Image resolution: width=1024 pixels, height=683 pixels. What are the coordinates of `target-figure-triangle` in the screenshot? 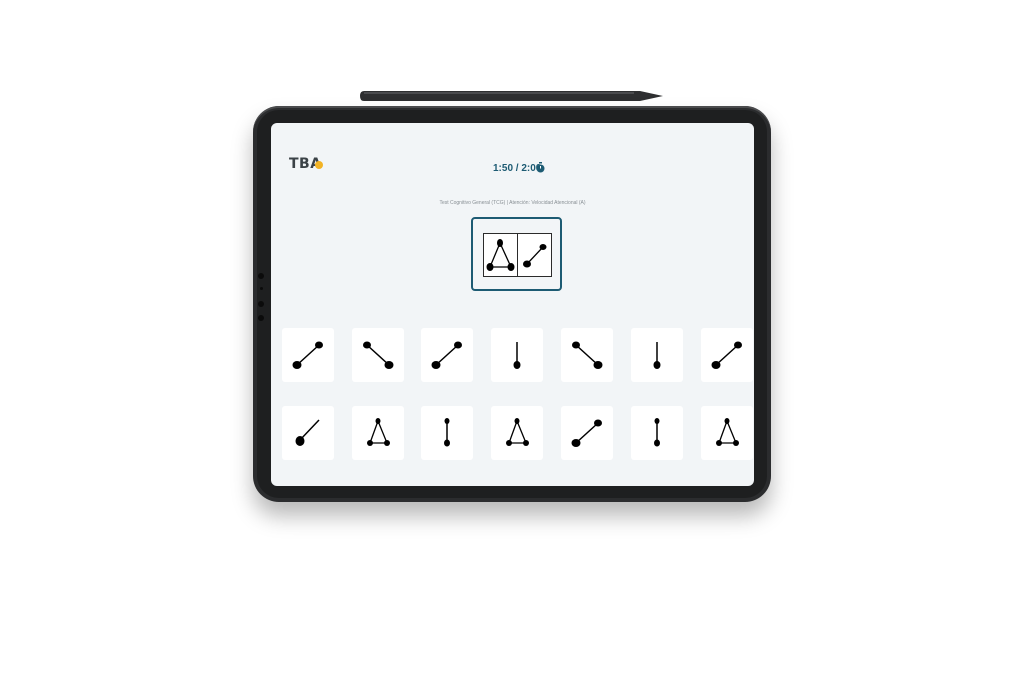 It's located at (500, 255).